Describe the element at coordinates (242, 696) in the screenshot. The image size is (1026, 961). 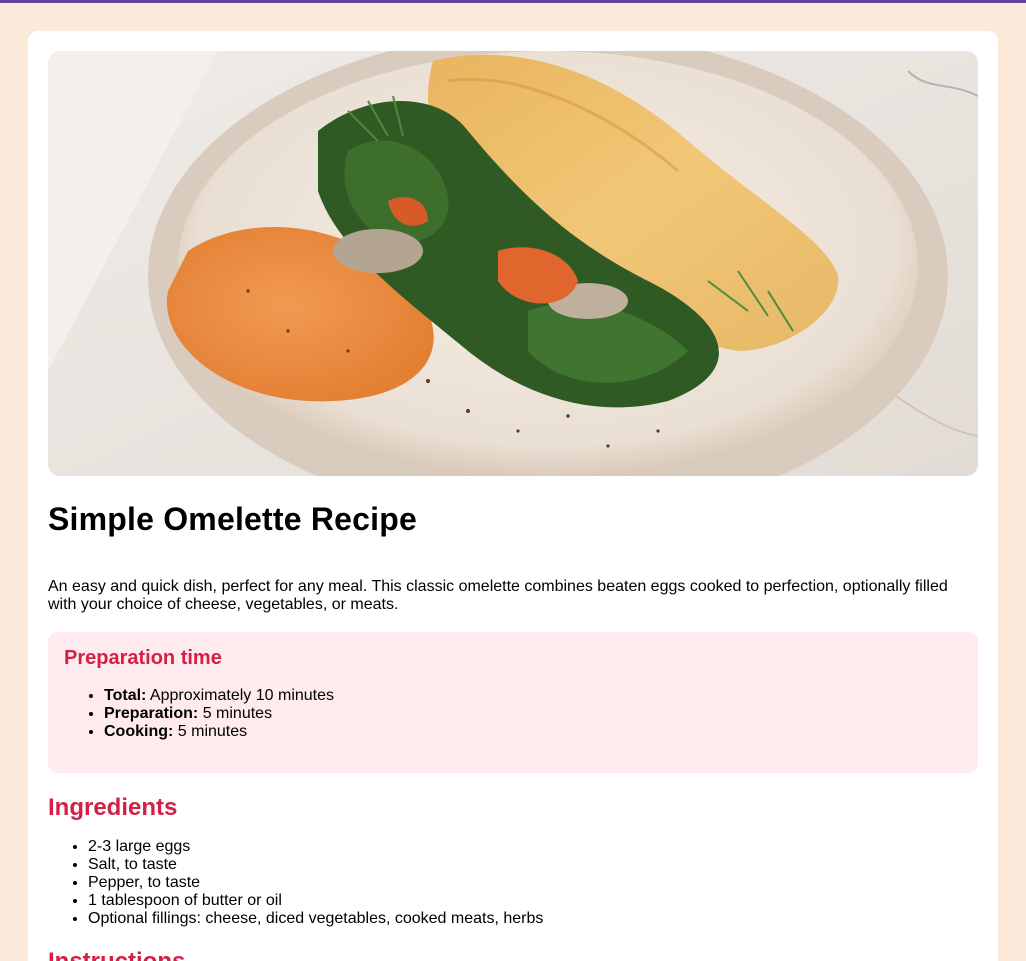
I see `preparation-value: Approximately 10 minutes` at that location.